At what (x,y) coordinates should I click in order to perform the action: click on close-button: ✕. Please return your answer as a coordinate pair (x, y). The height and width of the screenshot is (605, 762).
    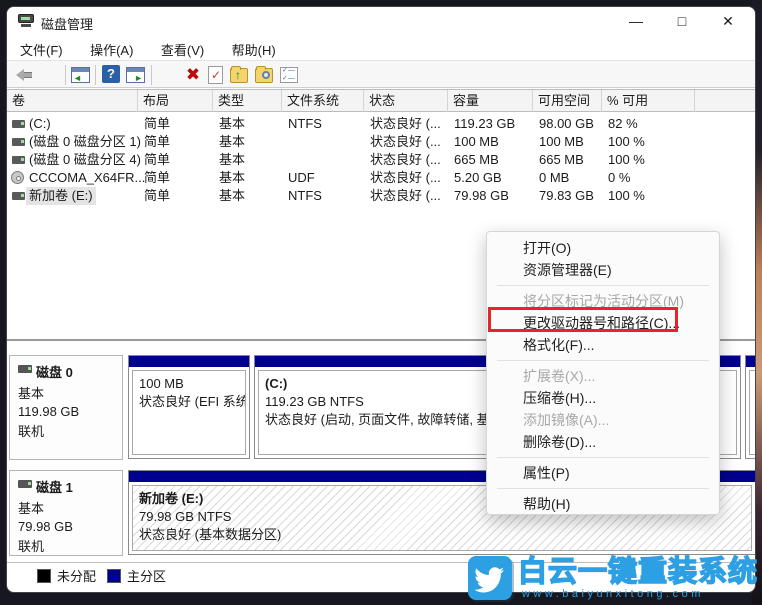
    Looking at the image, I should click on (728, 21).